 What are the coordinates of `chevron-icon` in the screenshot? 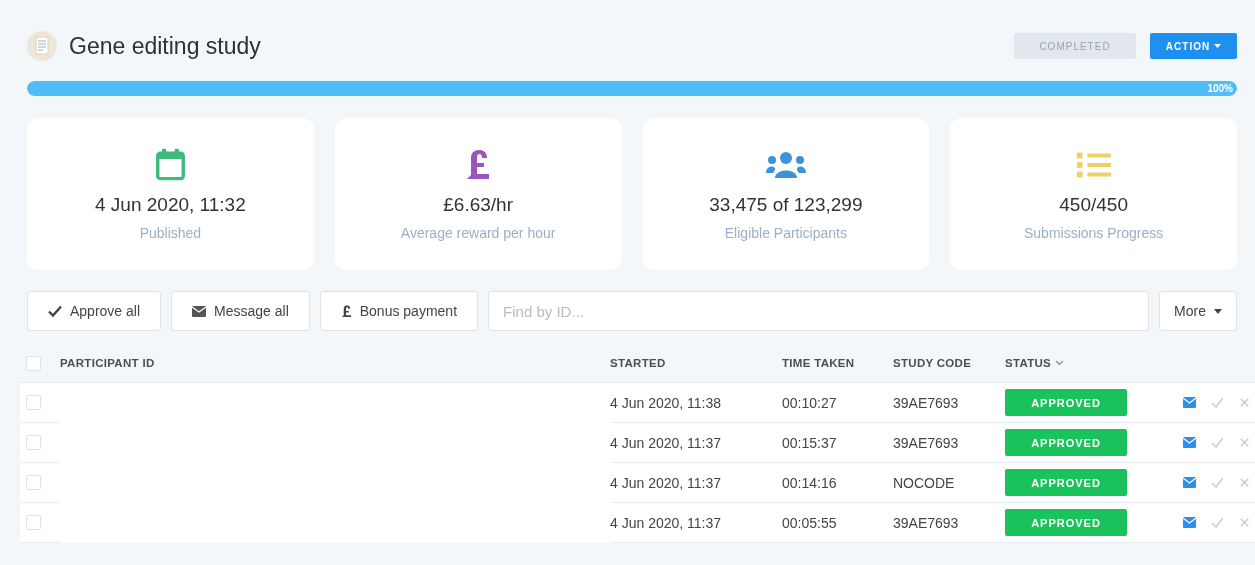 It's located at (1060, 363).